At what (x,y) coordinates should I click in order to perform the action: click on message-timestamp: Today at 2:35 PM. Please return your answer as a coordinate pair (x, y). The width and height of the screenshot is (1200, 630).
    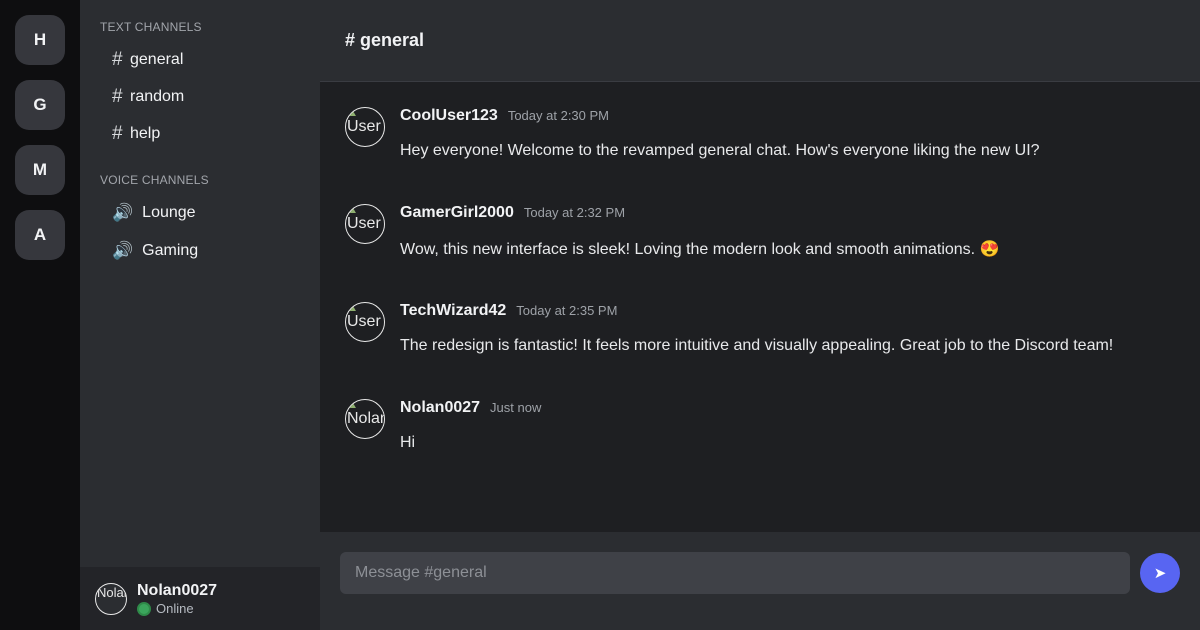
    Looking at the image, I should click on (567, 310).